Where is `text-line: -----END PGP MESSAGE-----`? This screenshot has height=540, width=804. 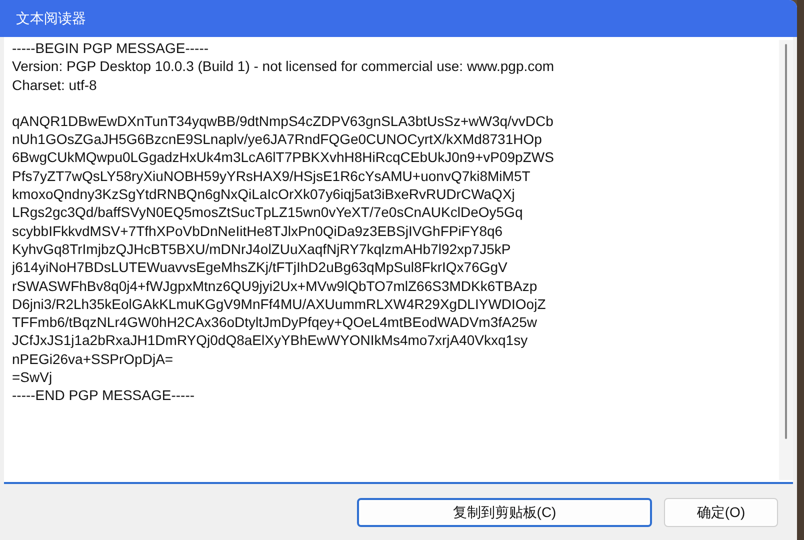
text-line: -----END PGP MESSAGE----- is located at coordinates (103, 395).